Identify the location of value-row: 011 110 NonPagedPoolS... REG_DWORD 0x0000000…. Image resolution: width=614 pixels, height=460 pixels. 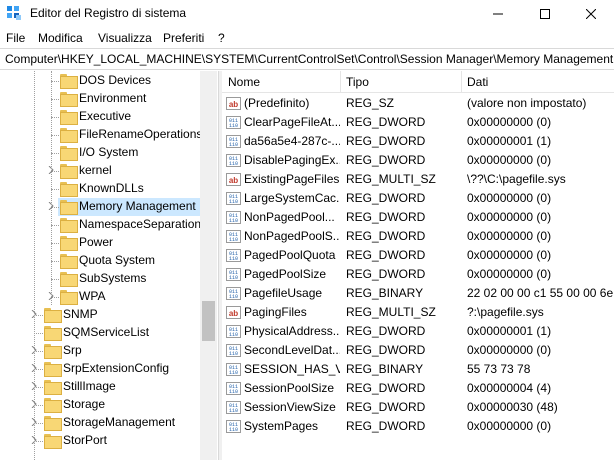
(418, 236).